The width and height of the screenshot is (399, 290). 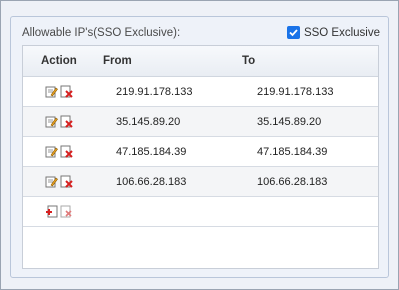 I want to click on cell-from: 219.91.178.133, so click(x=154, y=91).